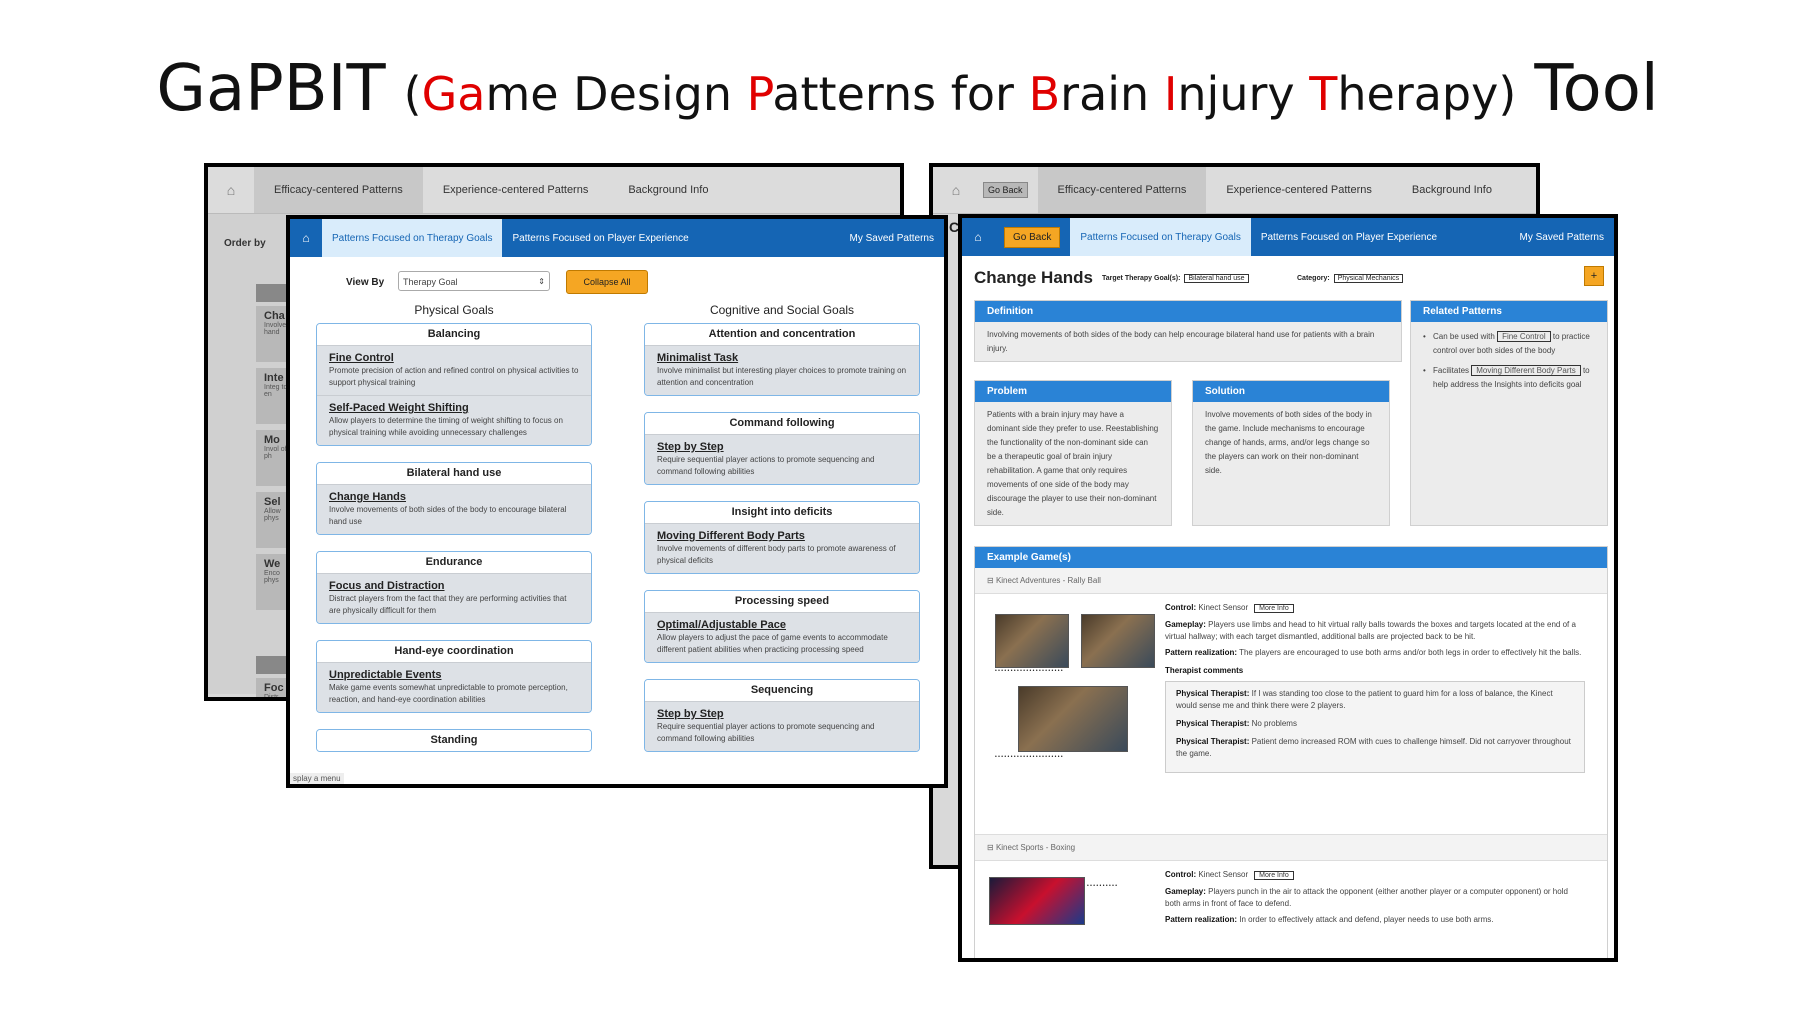 The image size is (1815, 1021). Describe the element at coordinates (1102, 886) in the screenshot. I see `image-caption: • • • • • • • • • •` at that location.